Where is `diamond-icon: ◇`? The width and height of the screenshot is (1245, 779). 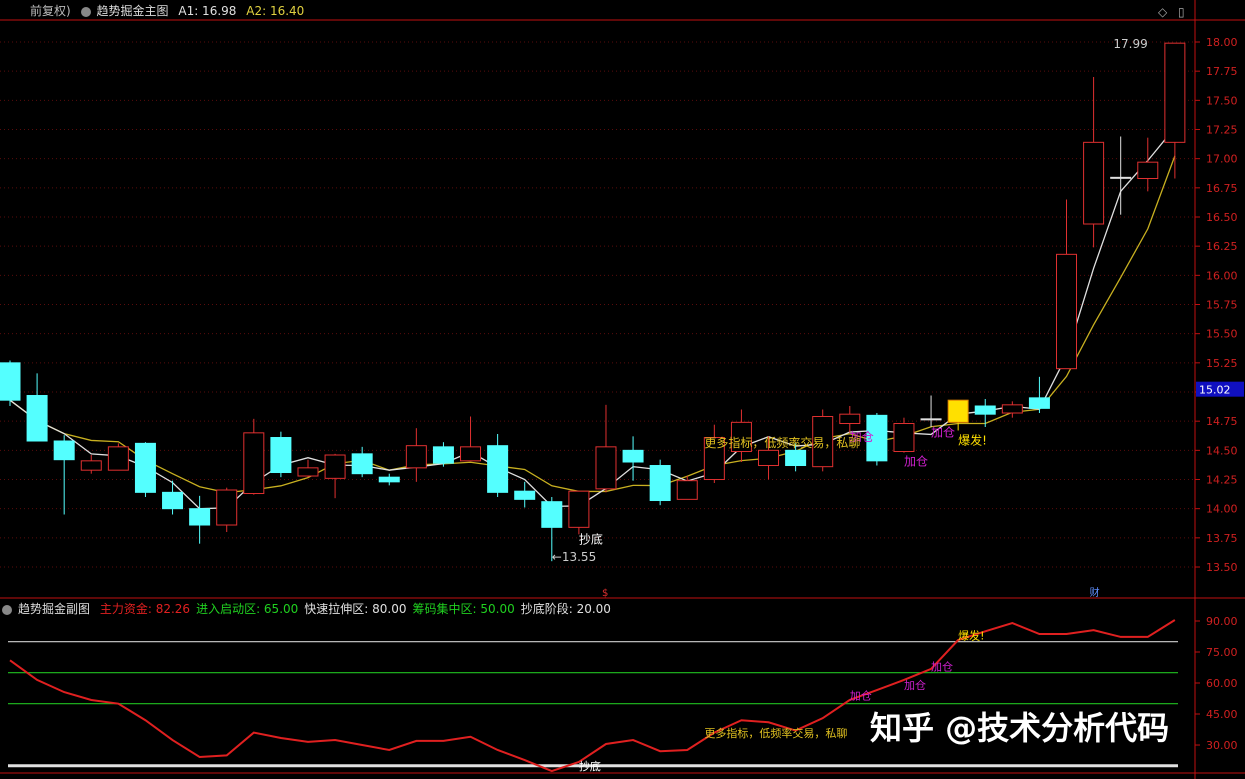
diamond-icon: ◇ is located at coordinates (1162, 12).